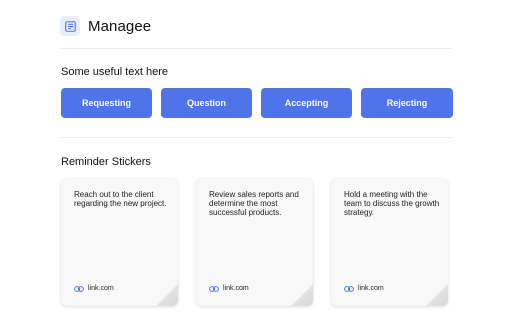 This screenshot has height=320, width=512. Describe the element at coordinates (256, 48) in the screenshot. I see `header-divider` at that location.